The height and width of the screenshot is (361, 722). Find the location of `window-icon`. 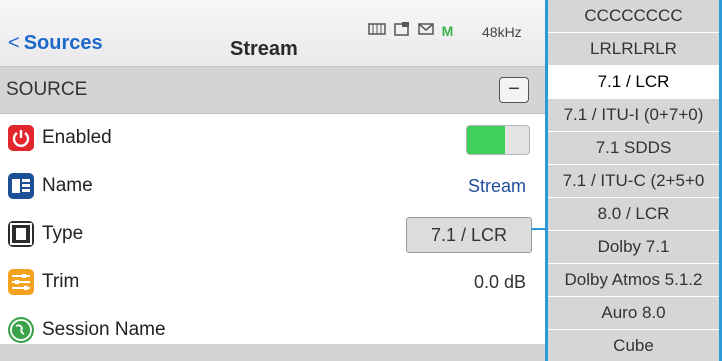

window-icon is located at coordinates (402, 30).